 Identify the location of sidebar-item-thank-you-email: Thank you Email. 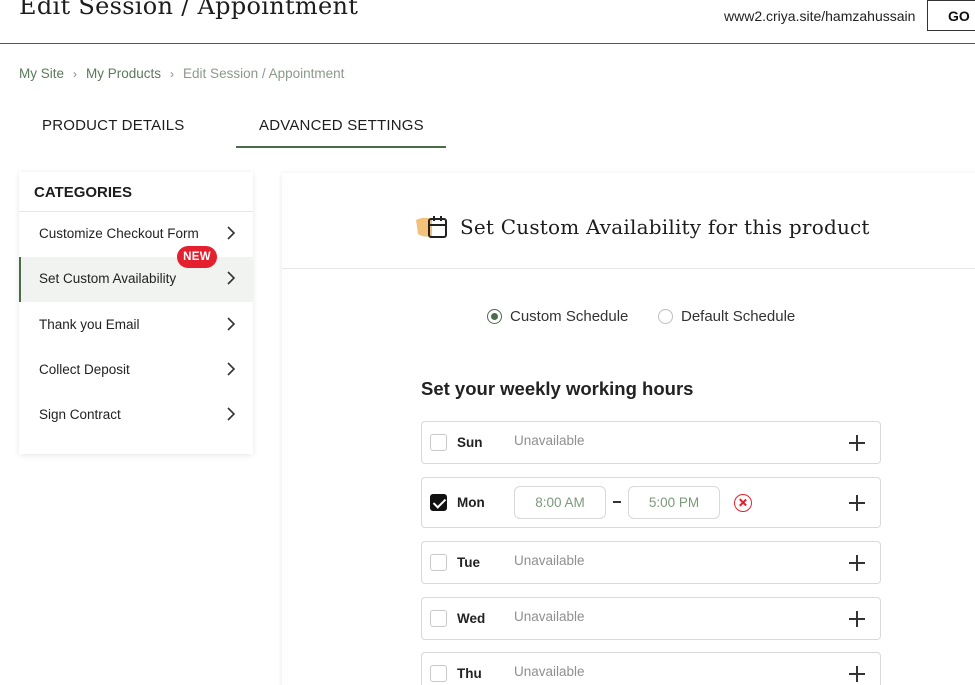
(136, 325).